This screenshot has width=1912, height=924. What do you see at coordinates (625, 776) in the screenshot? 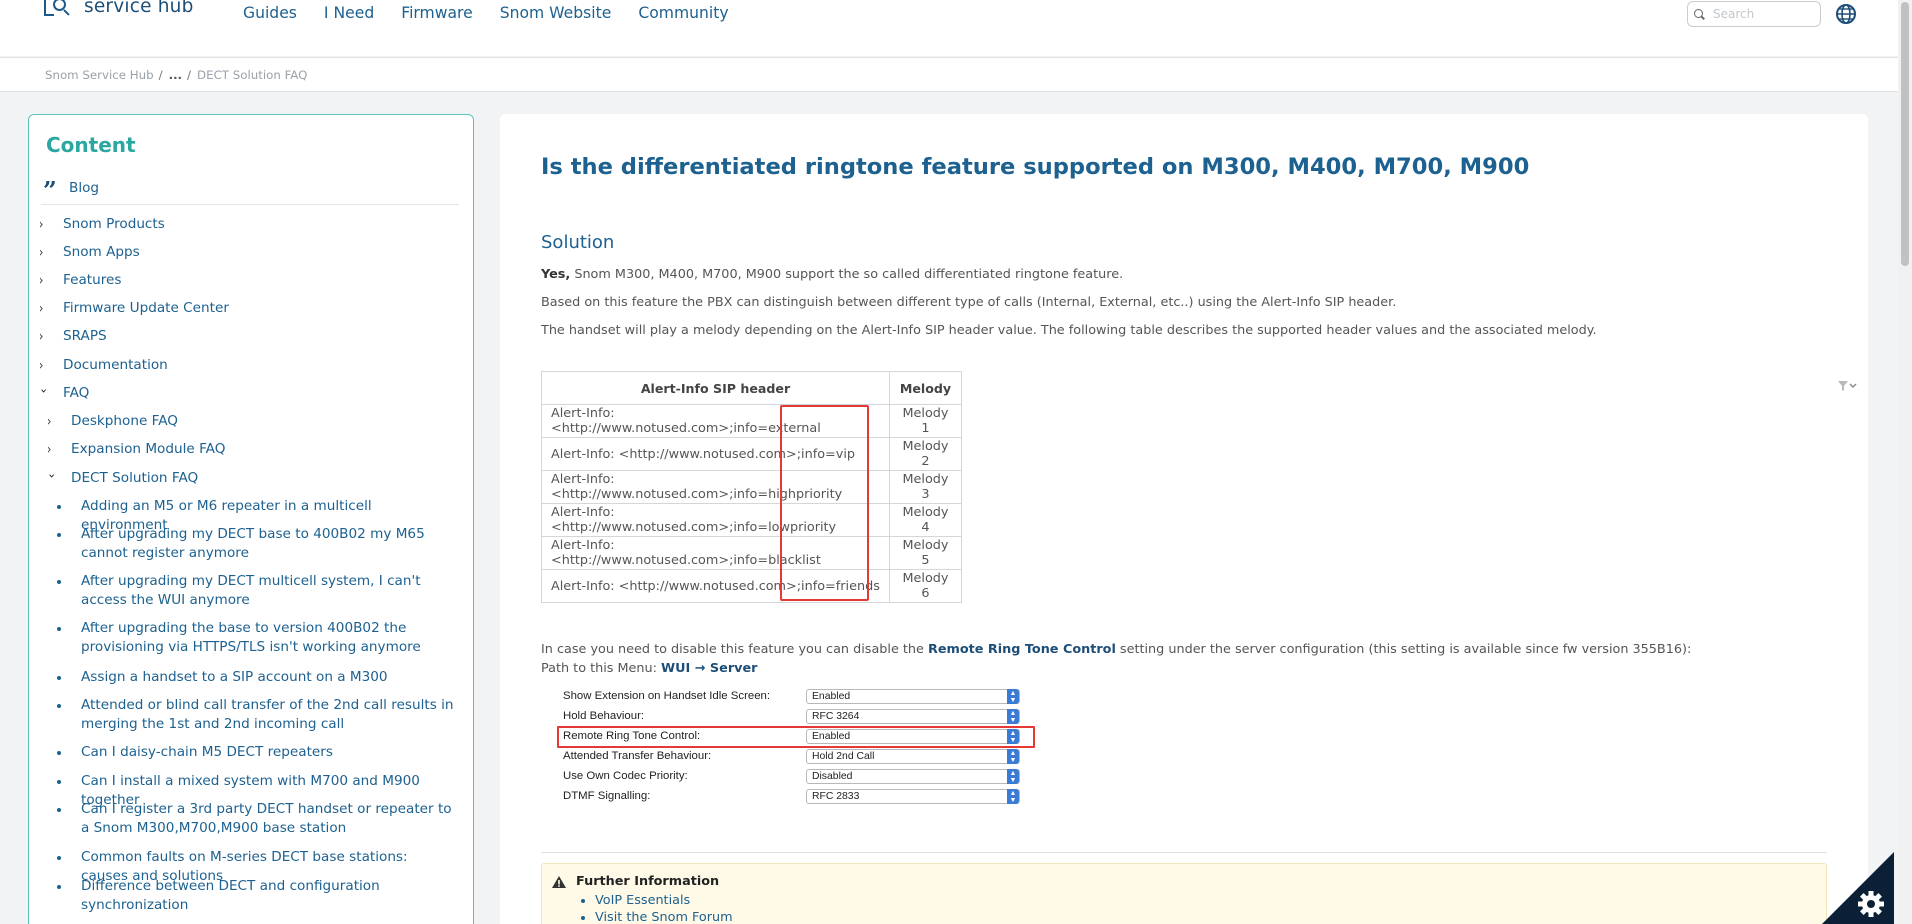
I see `setting-label: Use Own Codec Priority:` at bounding box center [625, 776].